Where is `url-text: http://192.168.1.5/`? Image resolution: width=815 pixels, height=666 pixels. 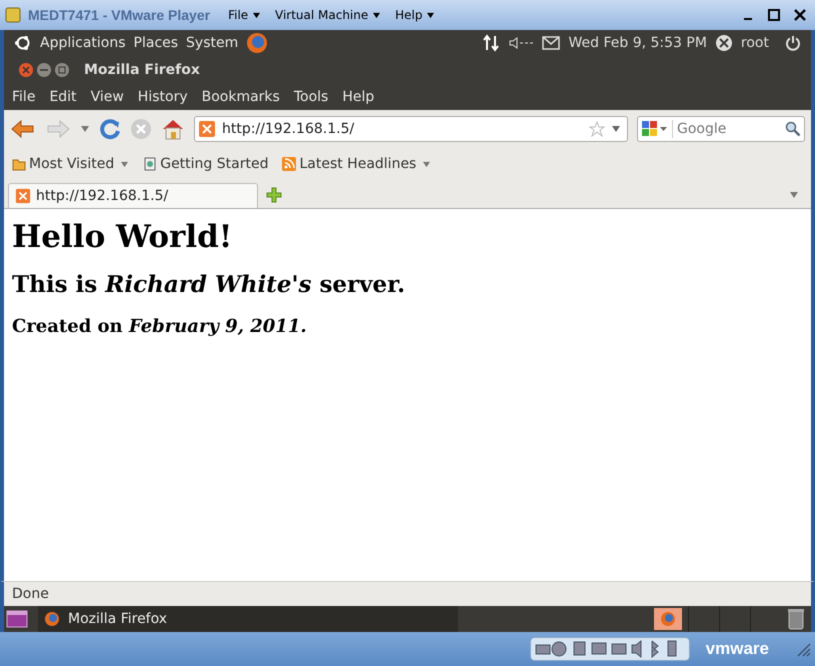 url-text: http://192.168.1.5/ is located at coordinates (289, 129).